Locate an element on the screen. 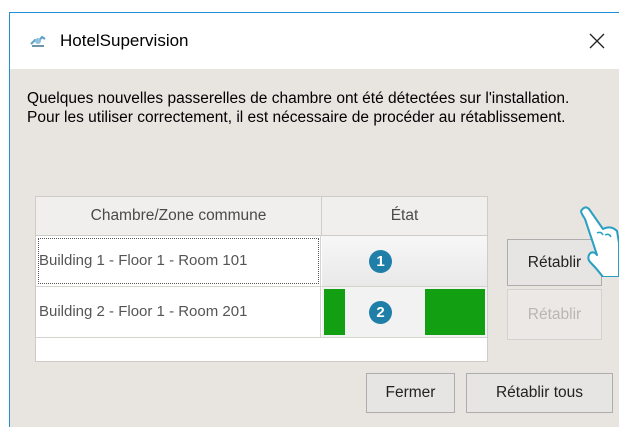 The width and height of the screenshot is (619, 428). column-header-room: Chambre/Zone commune is located at coordinates (179, 216).